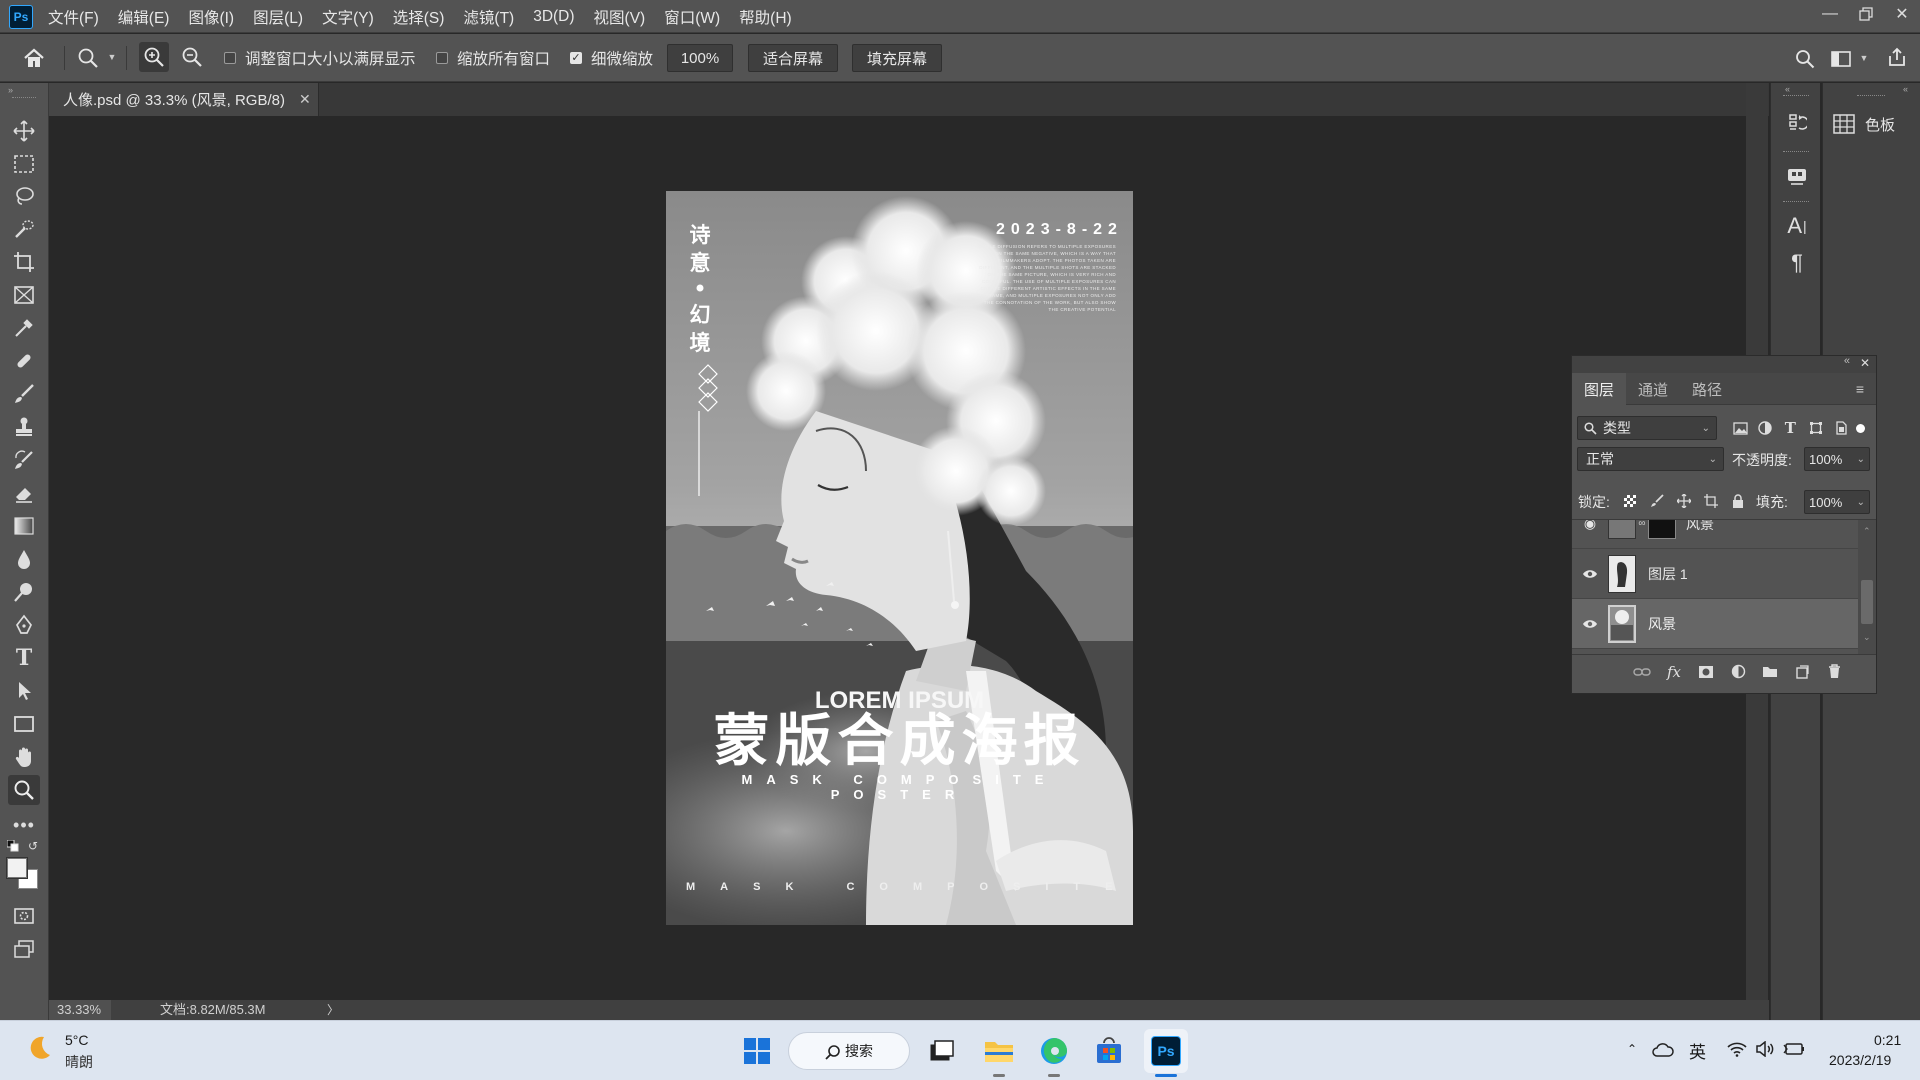 The image size is (1920, 1080). What do you see at coordinates (1706, 672) in the screenshot?
I see `add-mask-icon` at bounding box center [1706, 672].